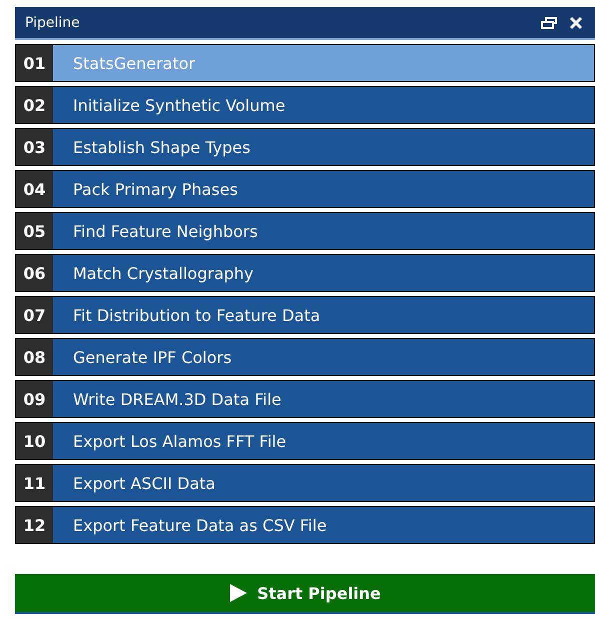  I want to click on filter-number: 07, so click(34, 315).